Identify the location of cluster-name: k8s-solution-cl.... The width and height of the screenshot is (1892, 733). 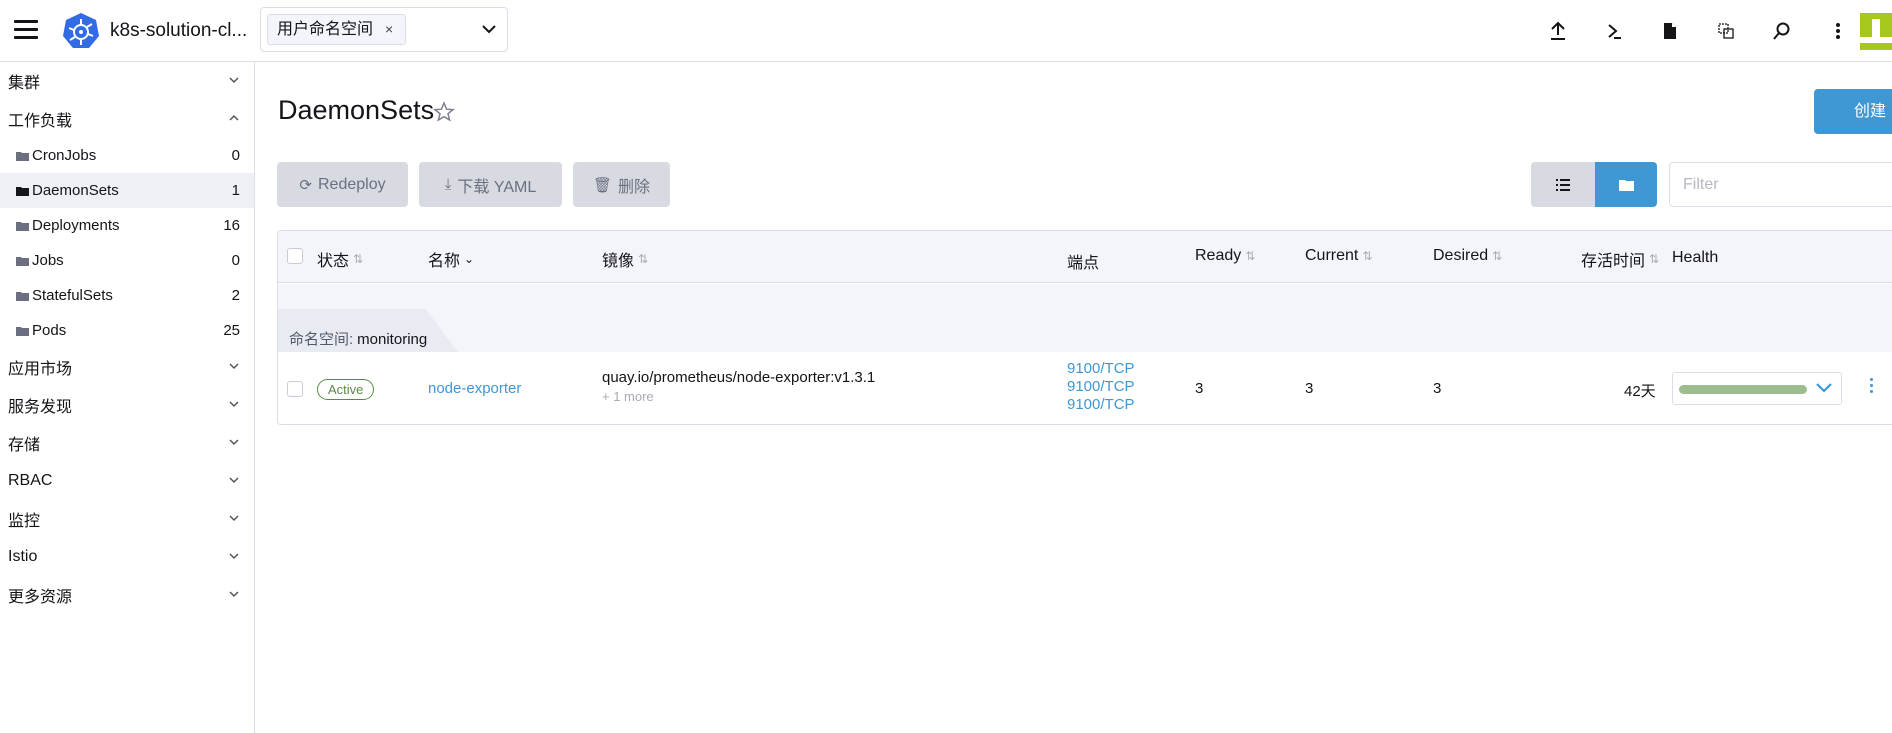
(178, 31).